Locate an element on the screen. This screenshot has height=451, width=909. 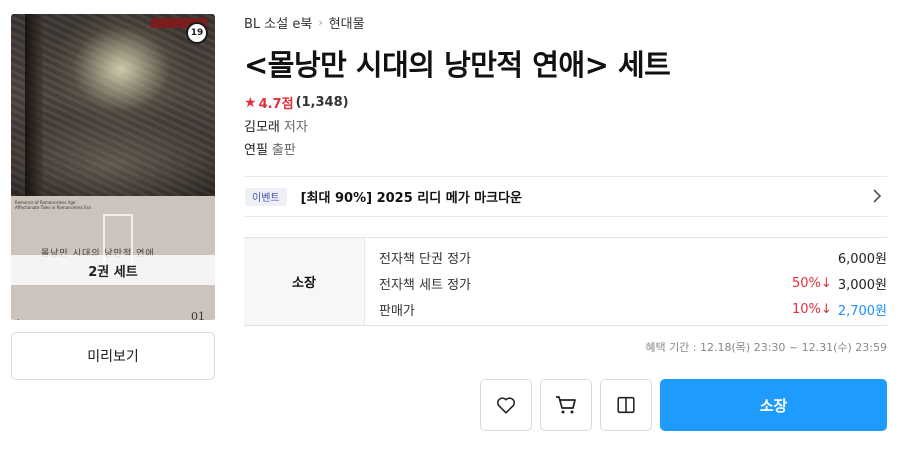
price-label: 판매가 is located at coordinates (397, 311).